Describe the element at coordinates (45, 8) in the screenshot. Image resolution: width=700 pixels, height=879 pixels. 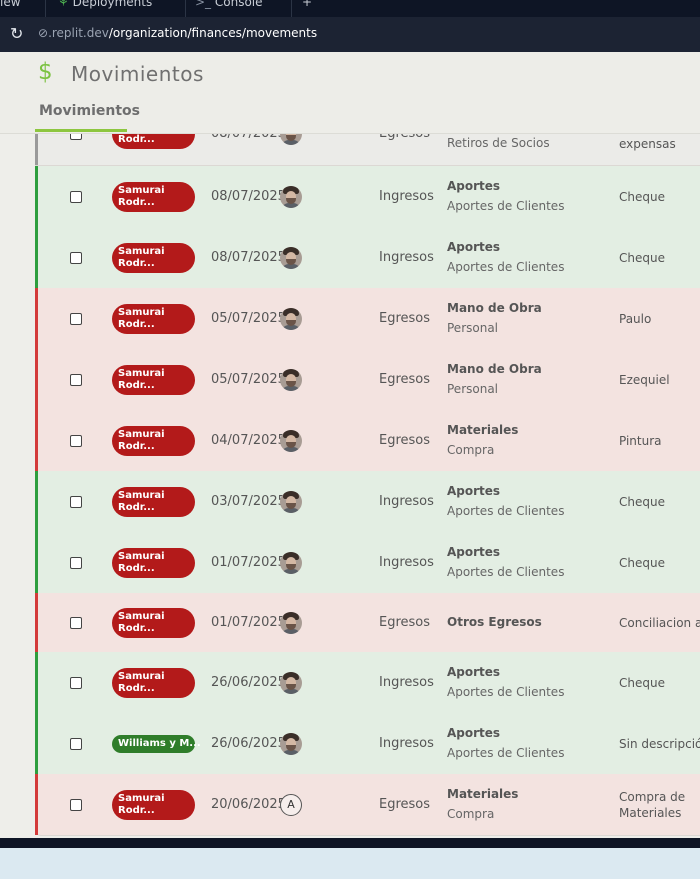
I see `tab-divider` at that location.